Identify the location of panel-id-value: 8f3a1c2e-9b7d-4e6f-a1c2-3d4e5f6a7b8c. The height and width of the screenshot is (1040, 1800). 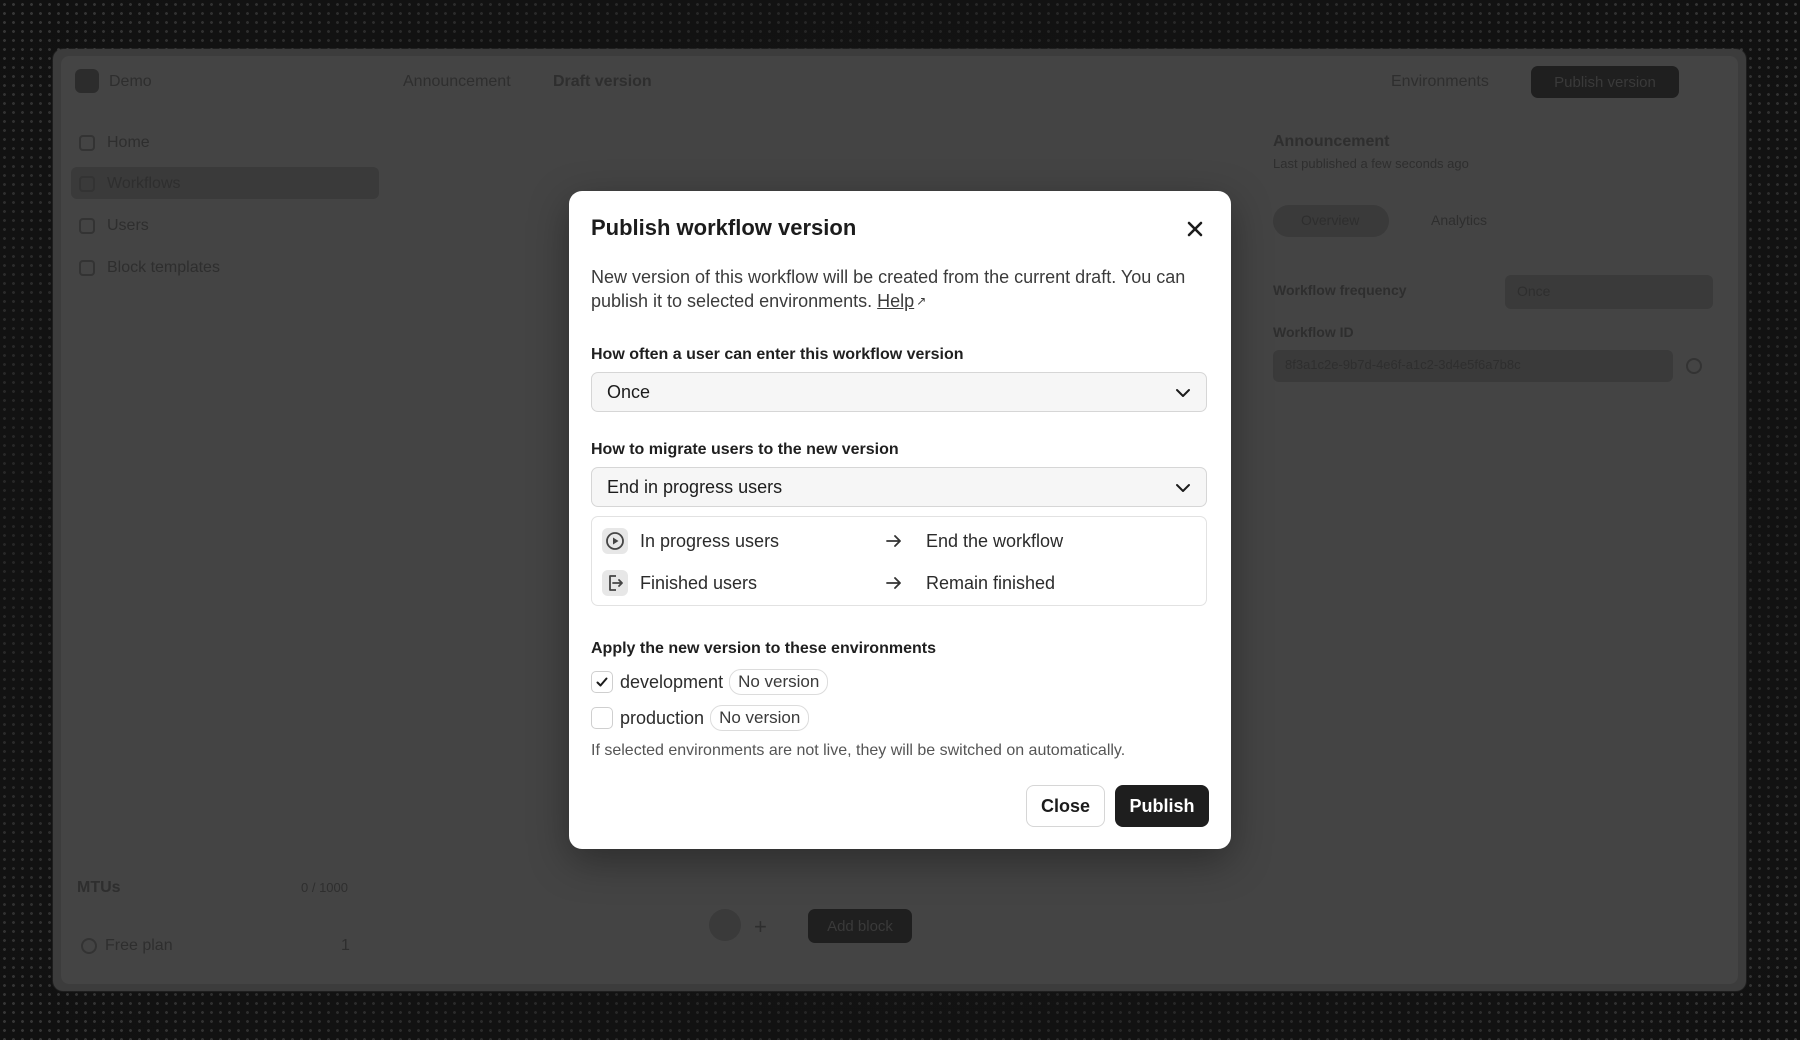
(1403, 364).